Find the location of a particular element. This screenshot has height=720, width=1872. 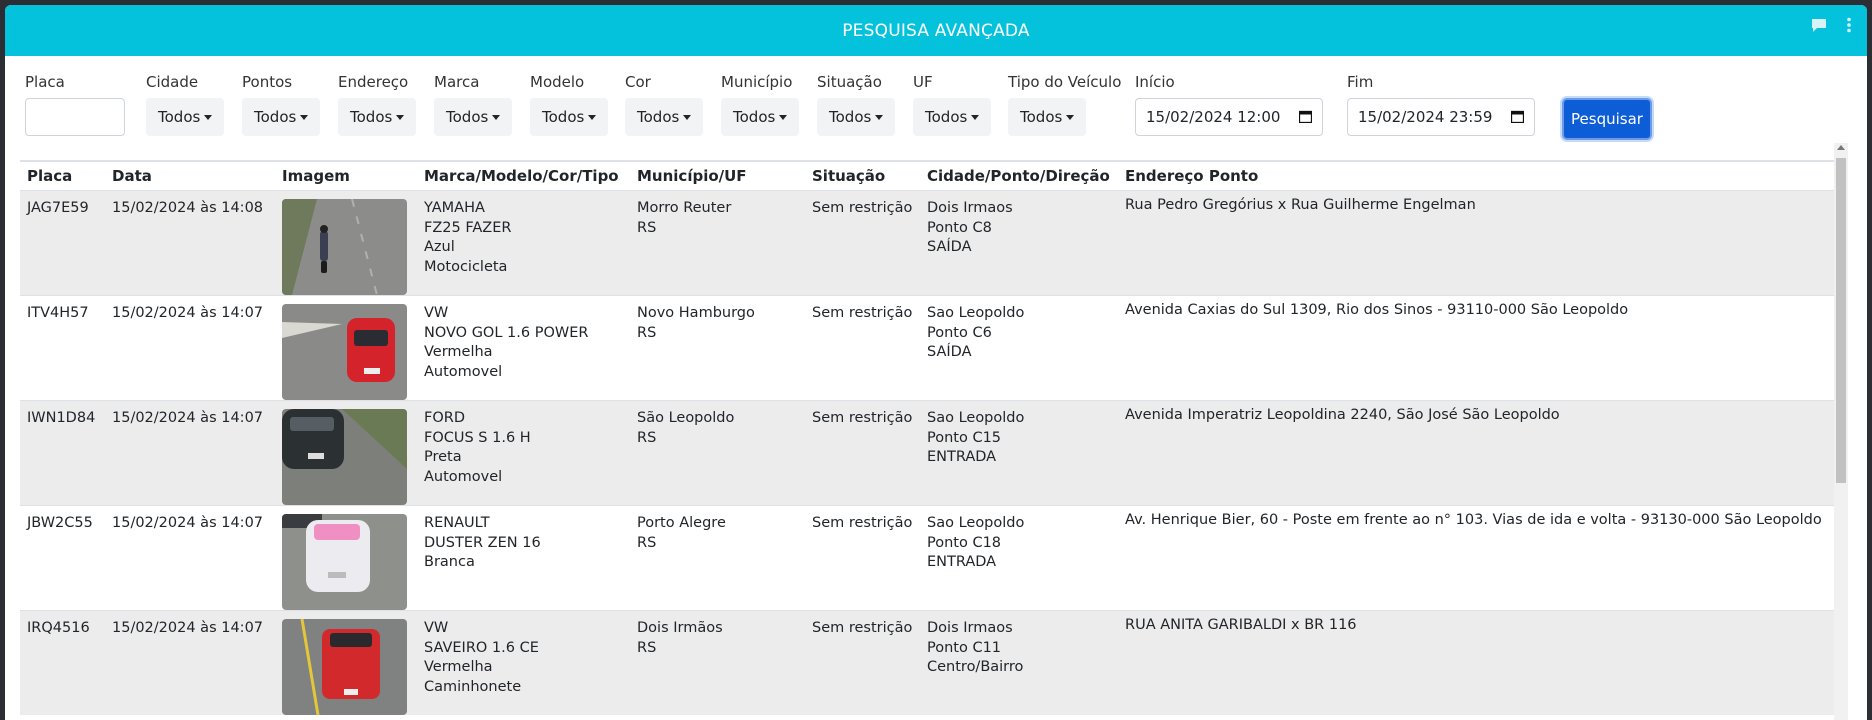

search-button: Pesquisar is located at coordinates (1607, 119).